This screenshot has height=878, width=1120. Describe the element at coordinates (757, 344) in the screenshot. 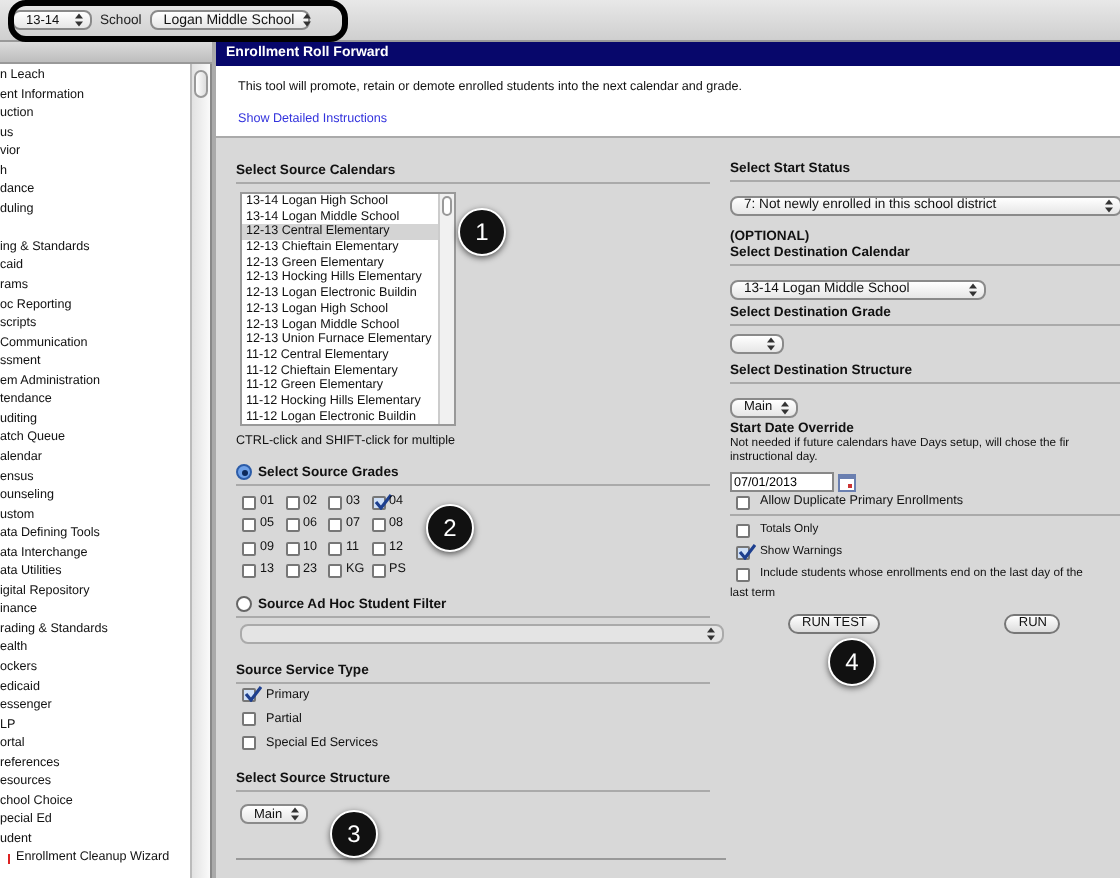

I see `grade-select` at that location.